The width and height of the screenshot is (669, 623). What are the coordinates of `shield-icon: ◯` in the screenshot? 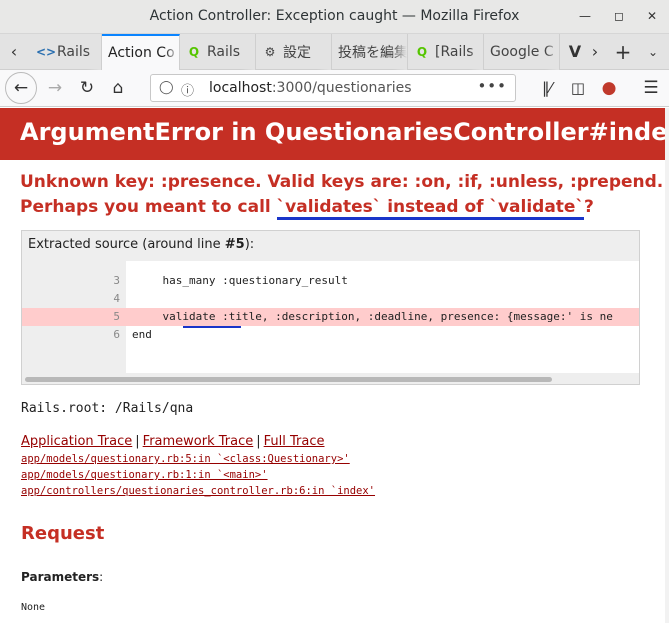 It's located at (166, 87).